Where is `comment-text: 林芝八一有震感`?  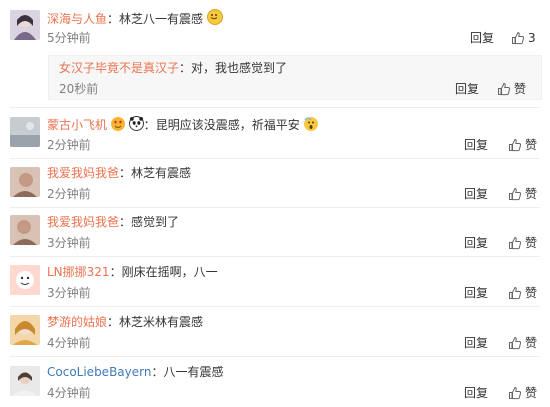
comment-text: 林芝八一有震感 is located at coordinates (161, 19).